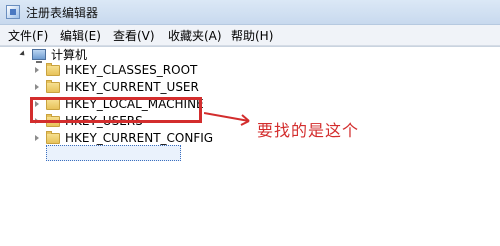 Image resolution: width=500 pixels, height=246 pixels. Describe the element at coordinates (139, 138) in the screenshot. I see `tree-item-label: HKEY_CURRENT_CONFIG` at that location.